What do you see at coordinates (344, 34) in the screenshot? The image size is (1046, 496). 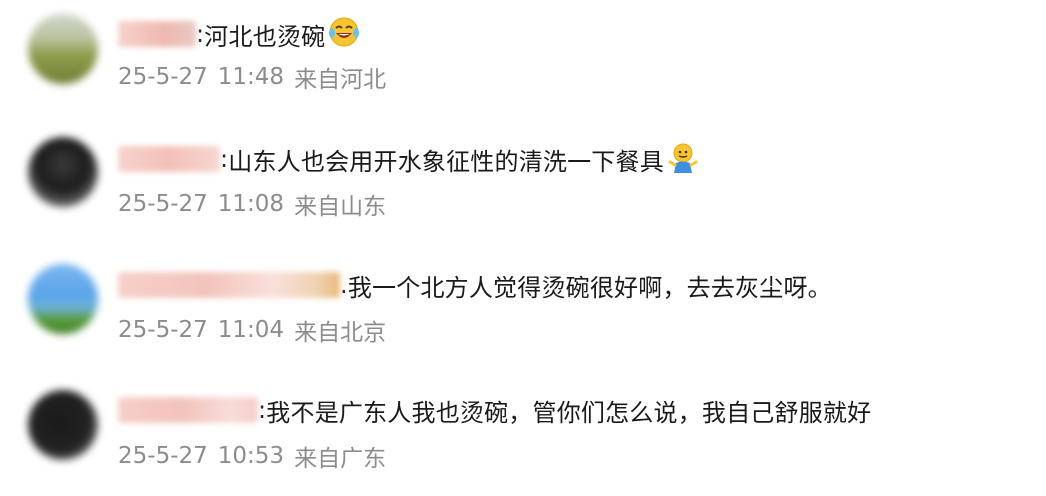 I see `laughing-tears-emoji-icon` at bounding box center [344, 34].